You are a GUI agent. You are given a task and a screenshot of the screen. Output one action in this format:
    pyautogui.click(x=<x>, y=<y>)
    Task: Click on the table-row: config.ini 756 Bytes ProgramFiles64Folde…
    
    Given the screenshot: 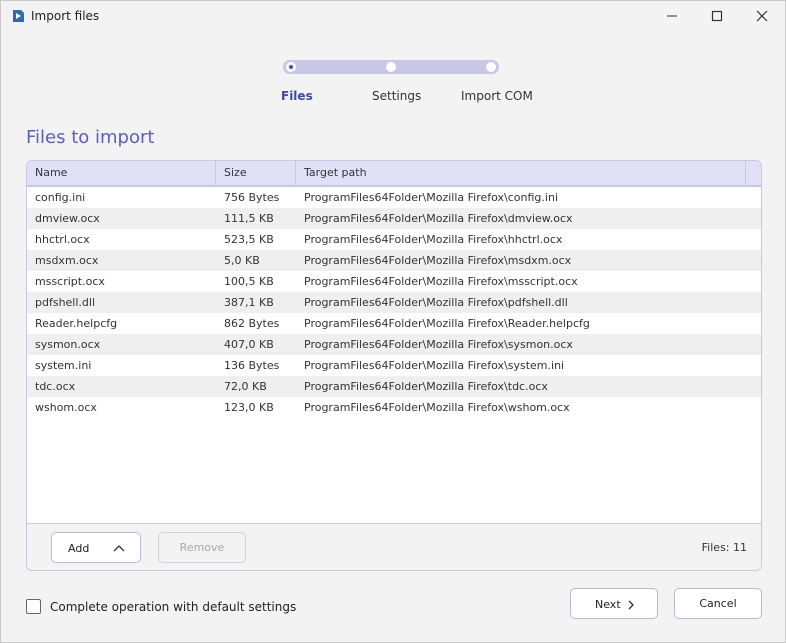 What is the action you would take?
    pyautogui.click(x=394, y=197)
    